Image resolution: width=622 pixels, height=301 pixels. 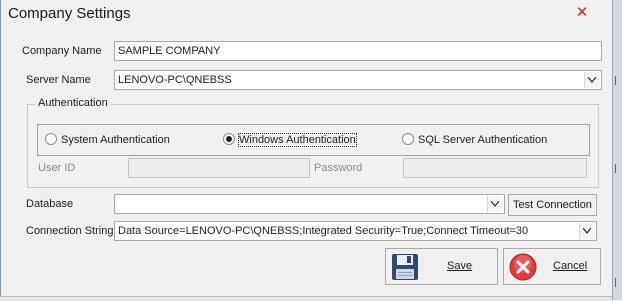 What do you see at coordinates (552, 266) in the screenshot?
I see `cancel-button: Cancel` at bounding box center [552, 266].